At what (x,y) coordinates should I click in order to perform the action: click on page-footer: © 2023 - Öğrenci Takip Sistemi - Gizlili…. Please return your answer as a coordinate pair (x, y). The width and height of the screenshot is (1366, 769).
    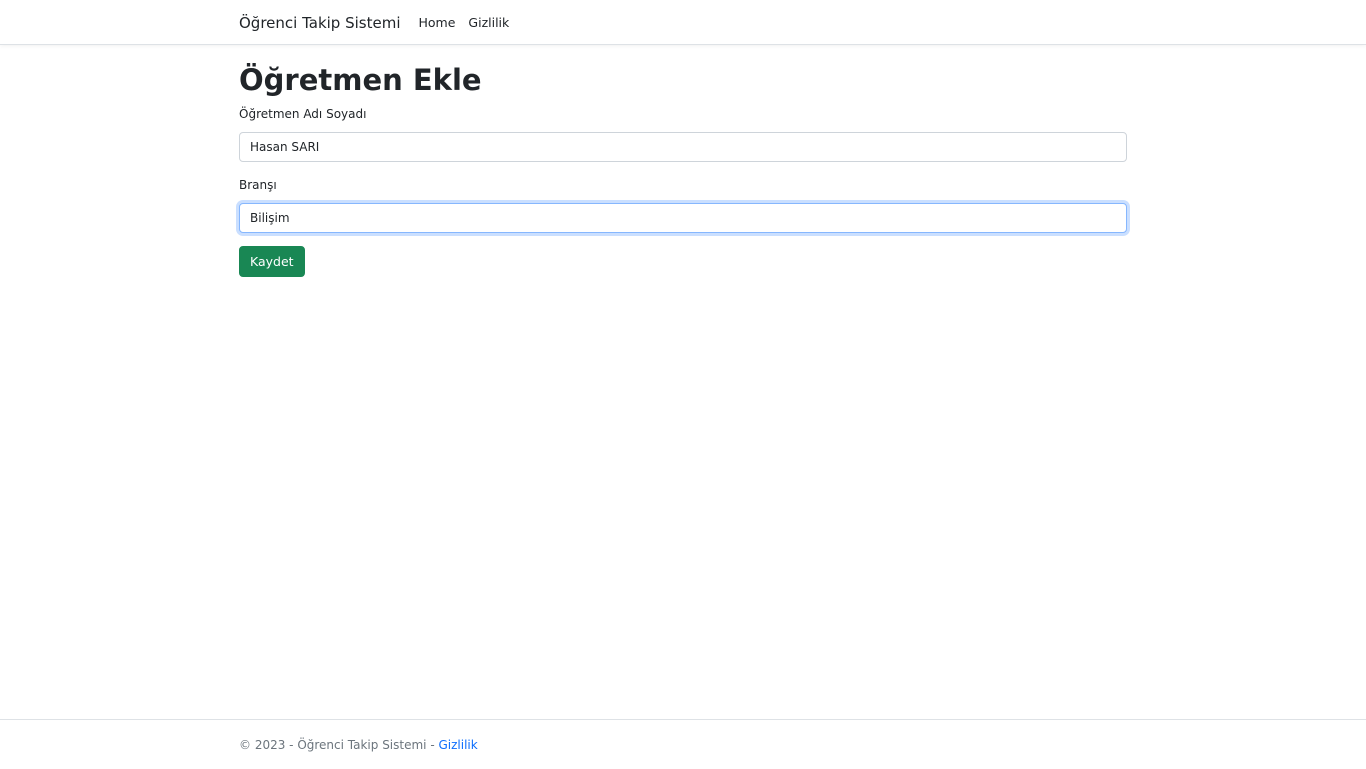
    Looking at the image, I should click on (683, 743).